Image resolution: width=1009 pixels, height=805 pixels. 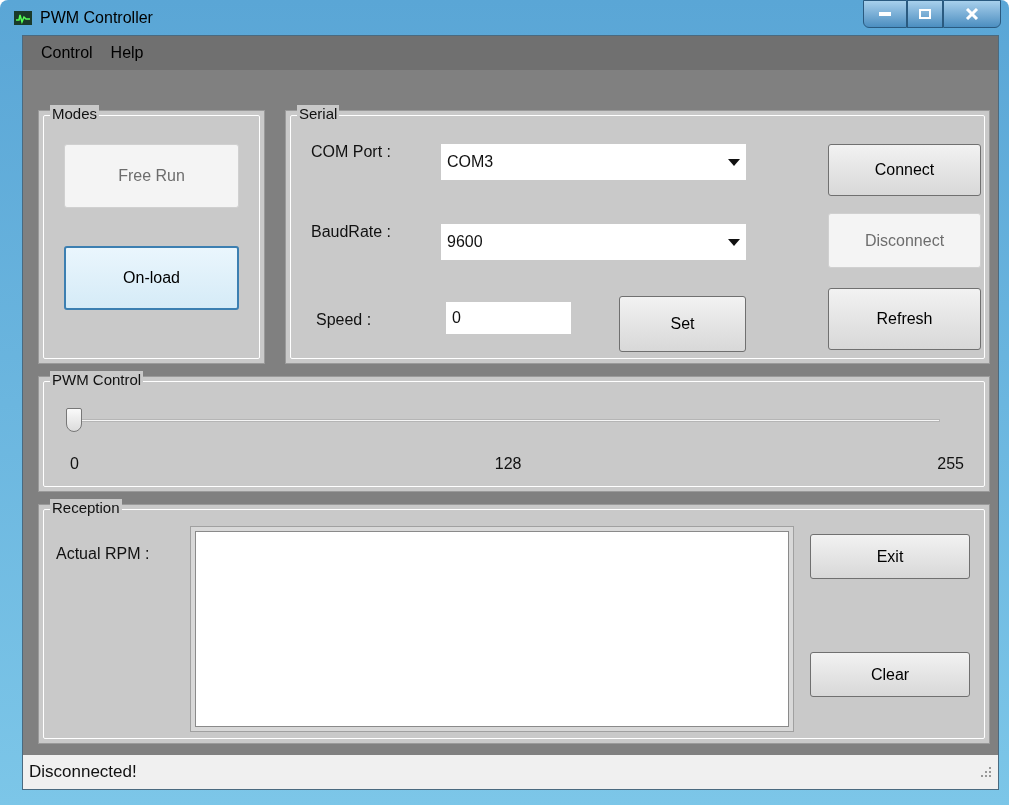 I want to click on close-icon, so click(x=972, y=14).